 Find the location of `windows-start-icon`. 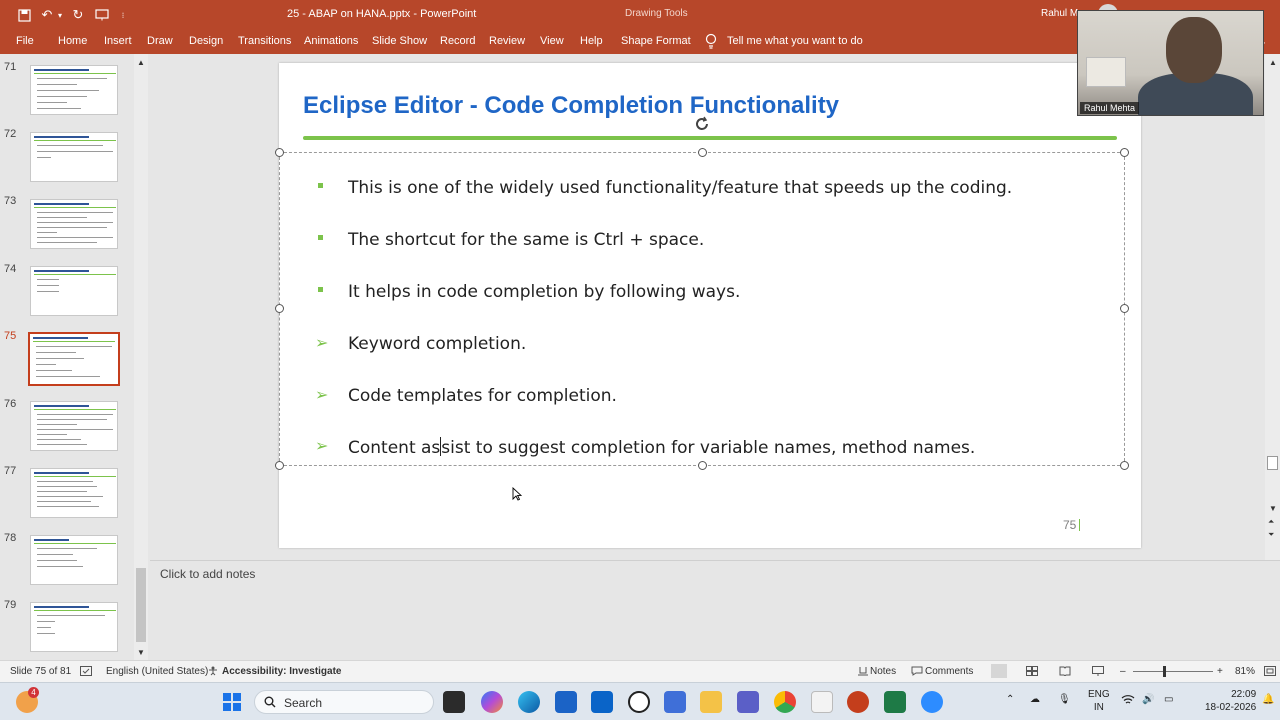

windows-start-icon is located at coordinates (232, 702).